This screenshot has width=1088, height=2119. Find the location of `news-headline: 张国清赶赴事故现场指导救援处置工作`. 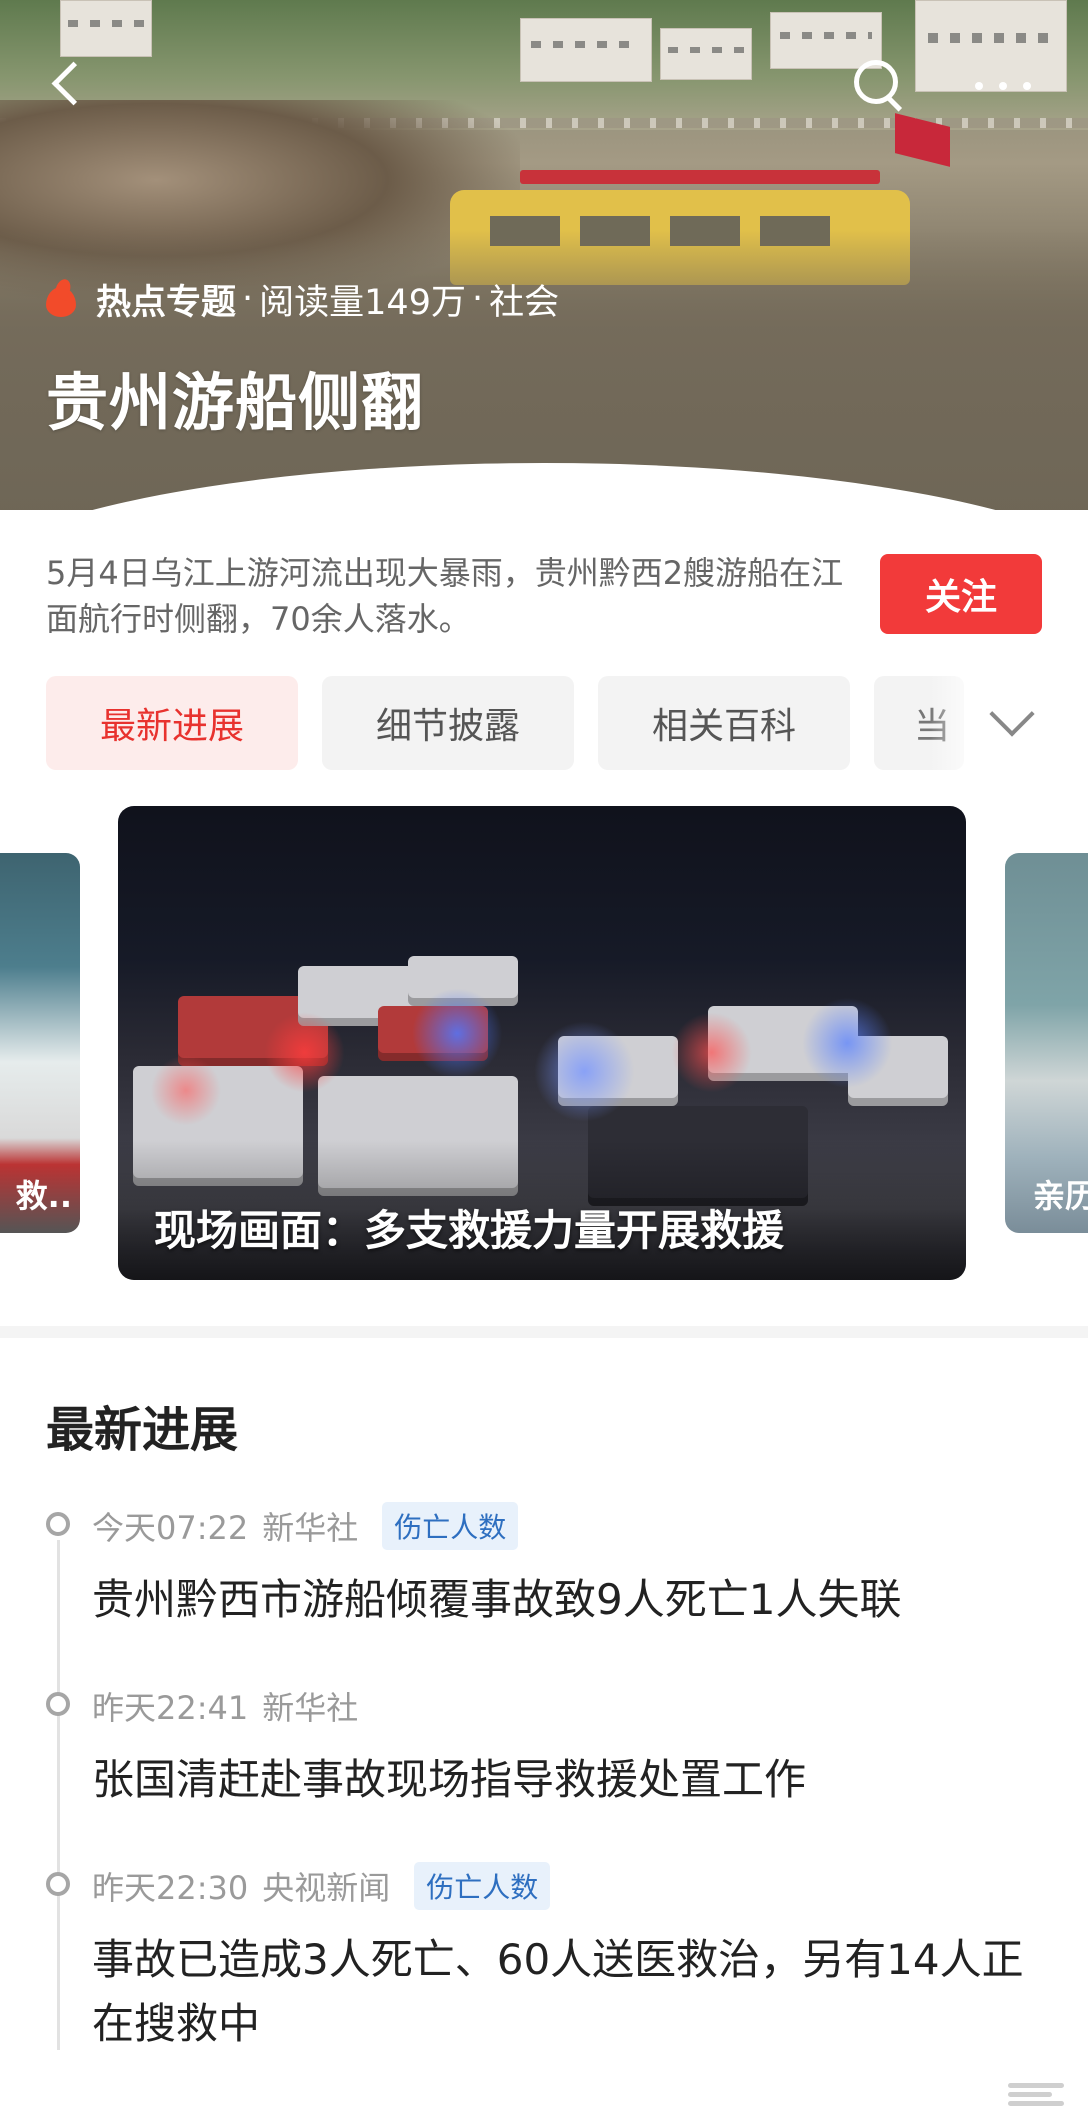

news-headline: 张国清赶赴事故现场指导救援处置工作 is located at coordinates (572, 1780).